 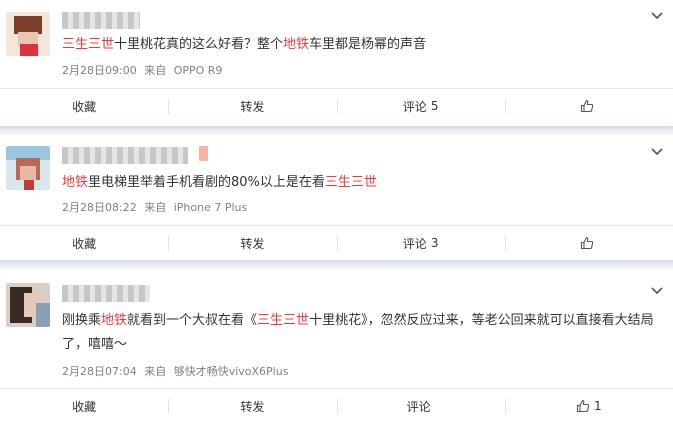 What do you see at coordinates (99, 207) in the screenshot?
I see `post-time: 2月28日08:22` at bounding box center [99, 207].